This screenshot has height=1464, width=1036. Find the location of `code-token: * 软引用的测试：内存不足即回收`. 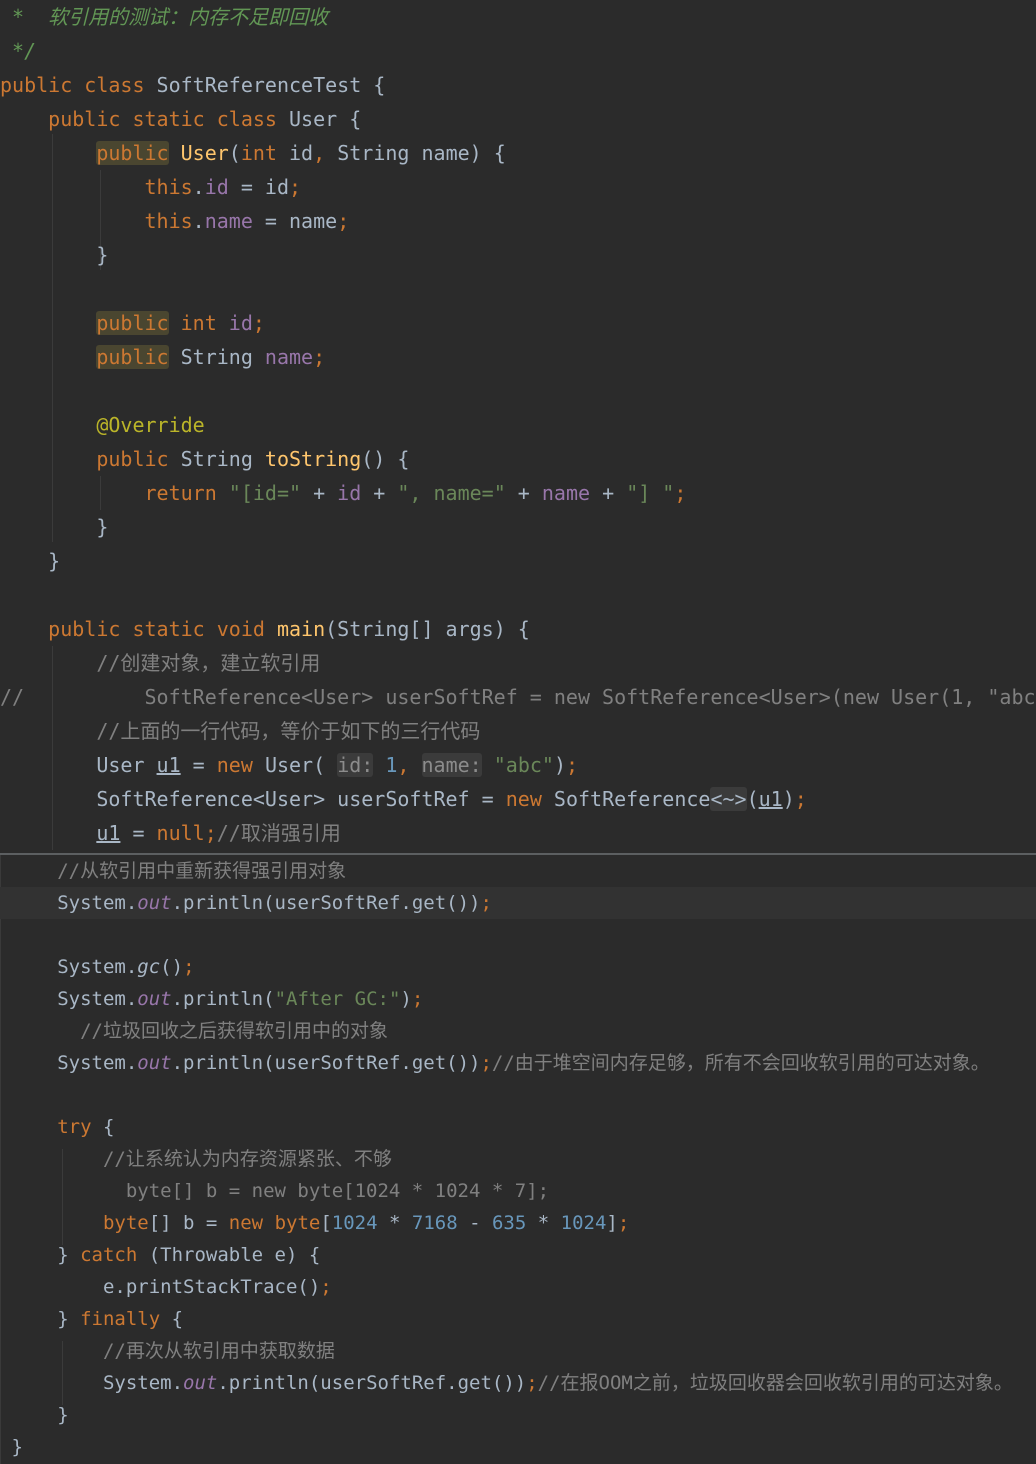

code-token: * 软引用的测试：内存不足即回收 is located at coordinates (164, 17).